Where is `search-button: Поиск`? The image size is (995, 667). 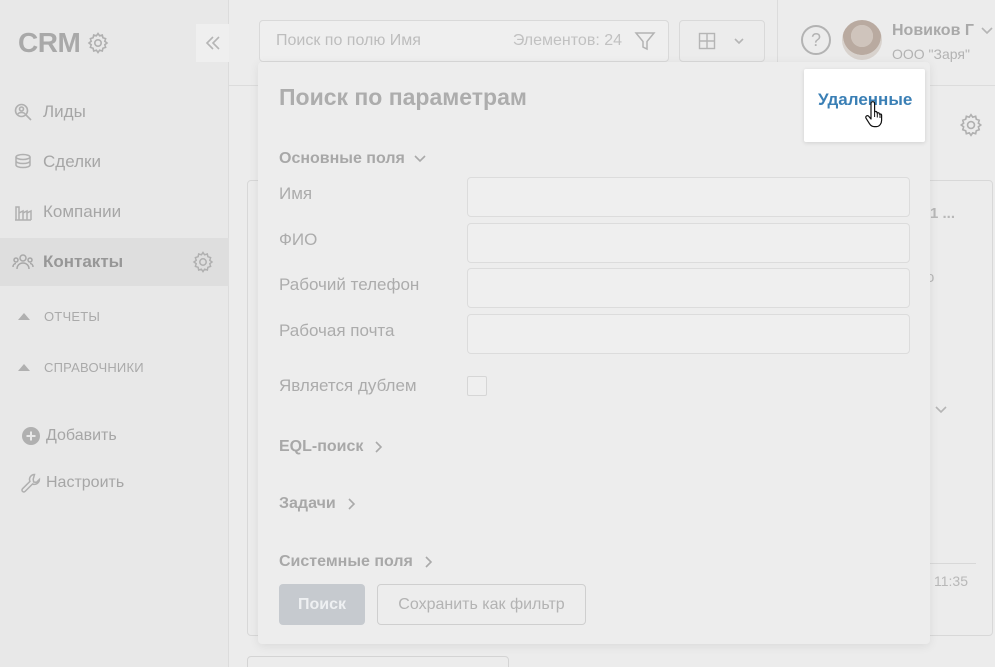
search-button: Поиск is located at coordinates (322, 604).